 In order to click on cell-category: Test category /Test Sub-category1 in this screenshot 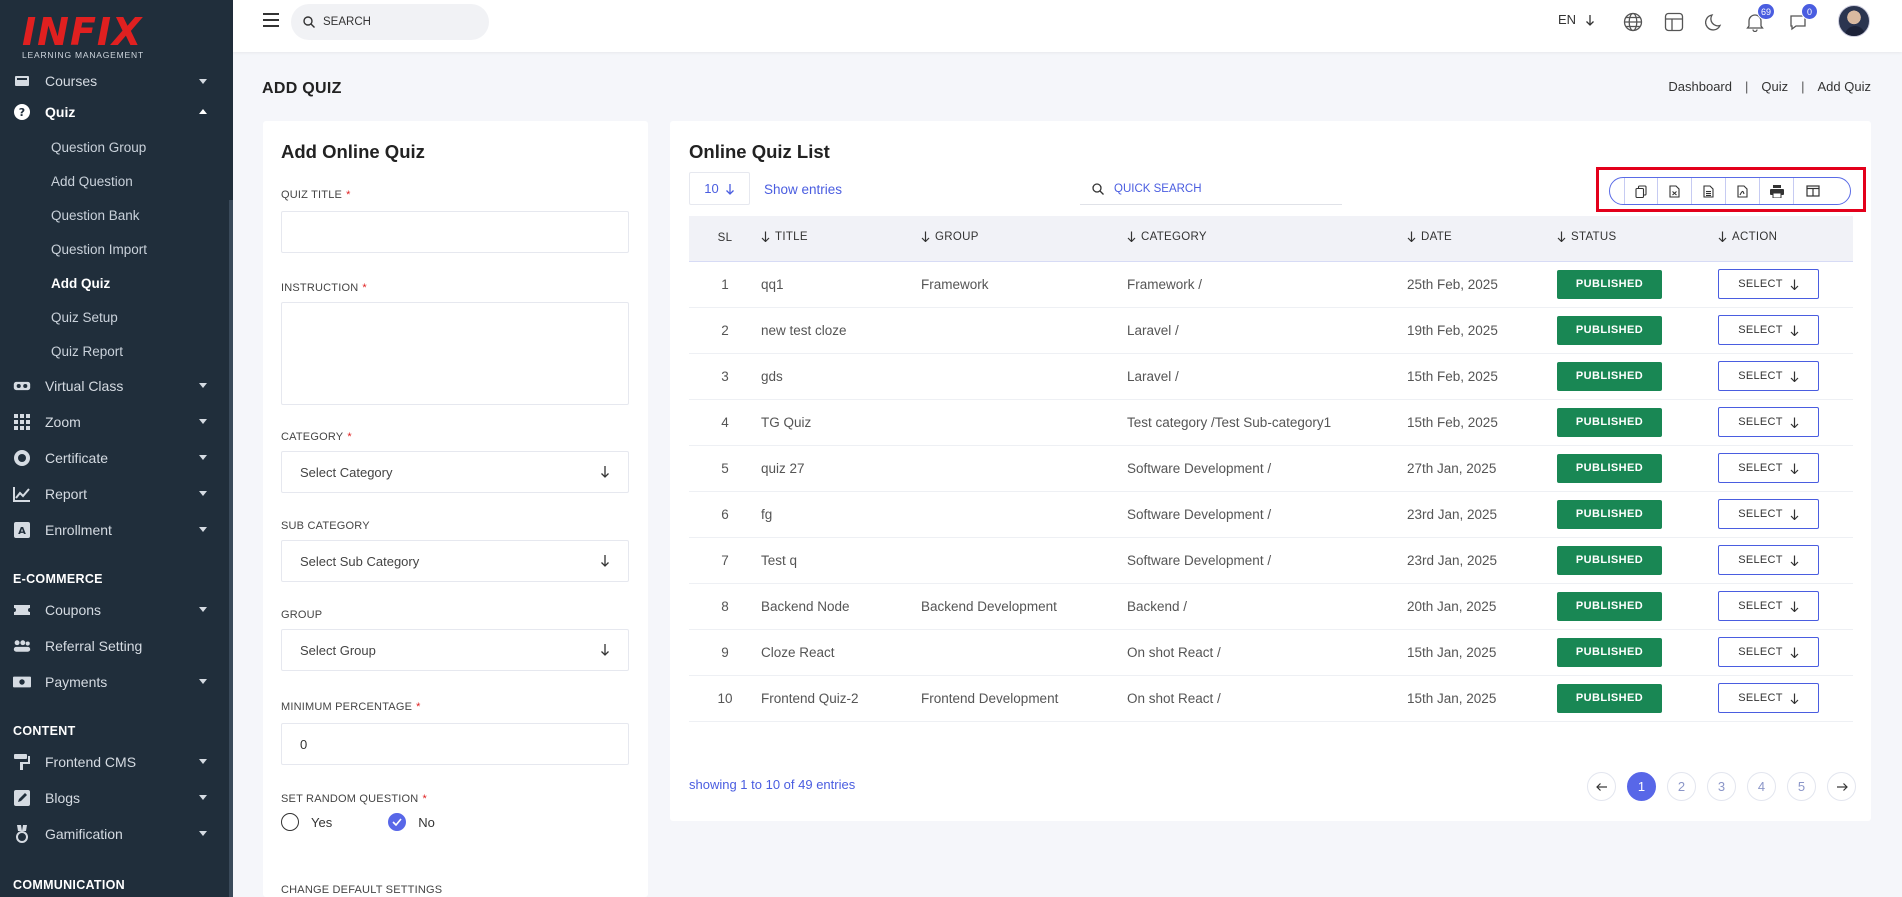, I will do `click(1267, 422)`.